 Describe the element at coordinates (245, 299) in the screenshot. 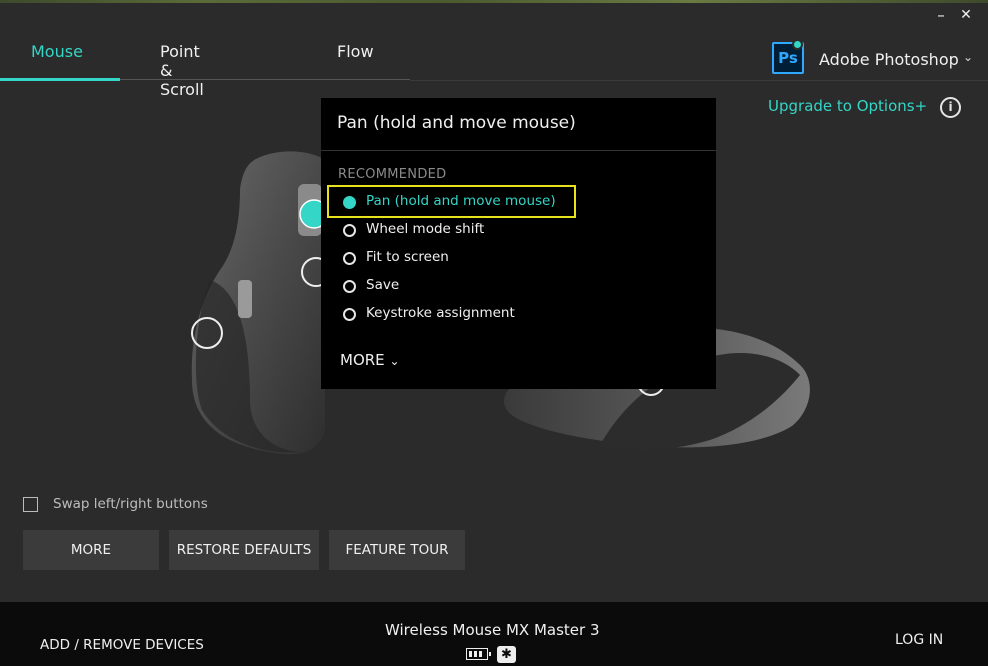

I see `thumb-wheel` at that location.